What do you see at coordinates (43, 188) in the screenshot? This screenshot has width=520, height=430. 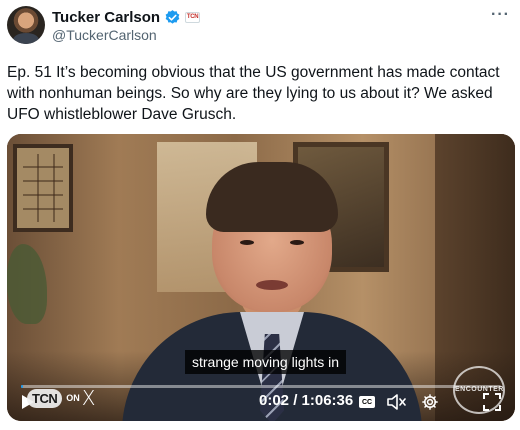 I see `video-wall-frame` at bounding box center [43, 188].